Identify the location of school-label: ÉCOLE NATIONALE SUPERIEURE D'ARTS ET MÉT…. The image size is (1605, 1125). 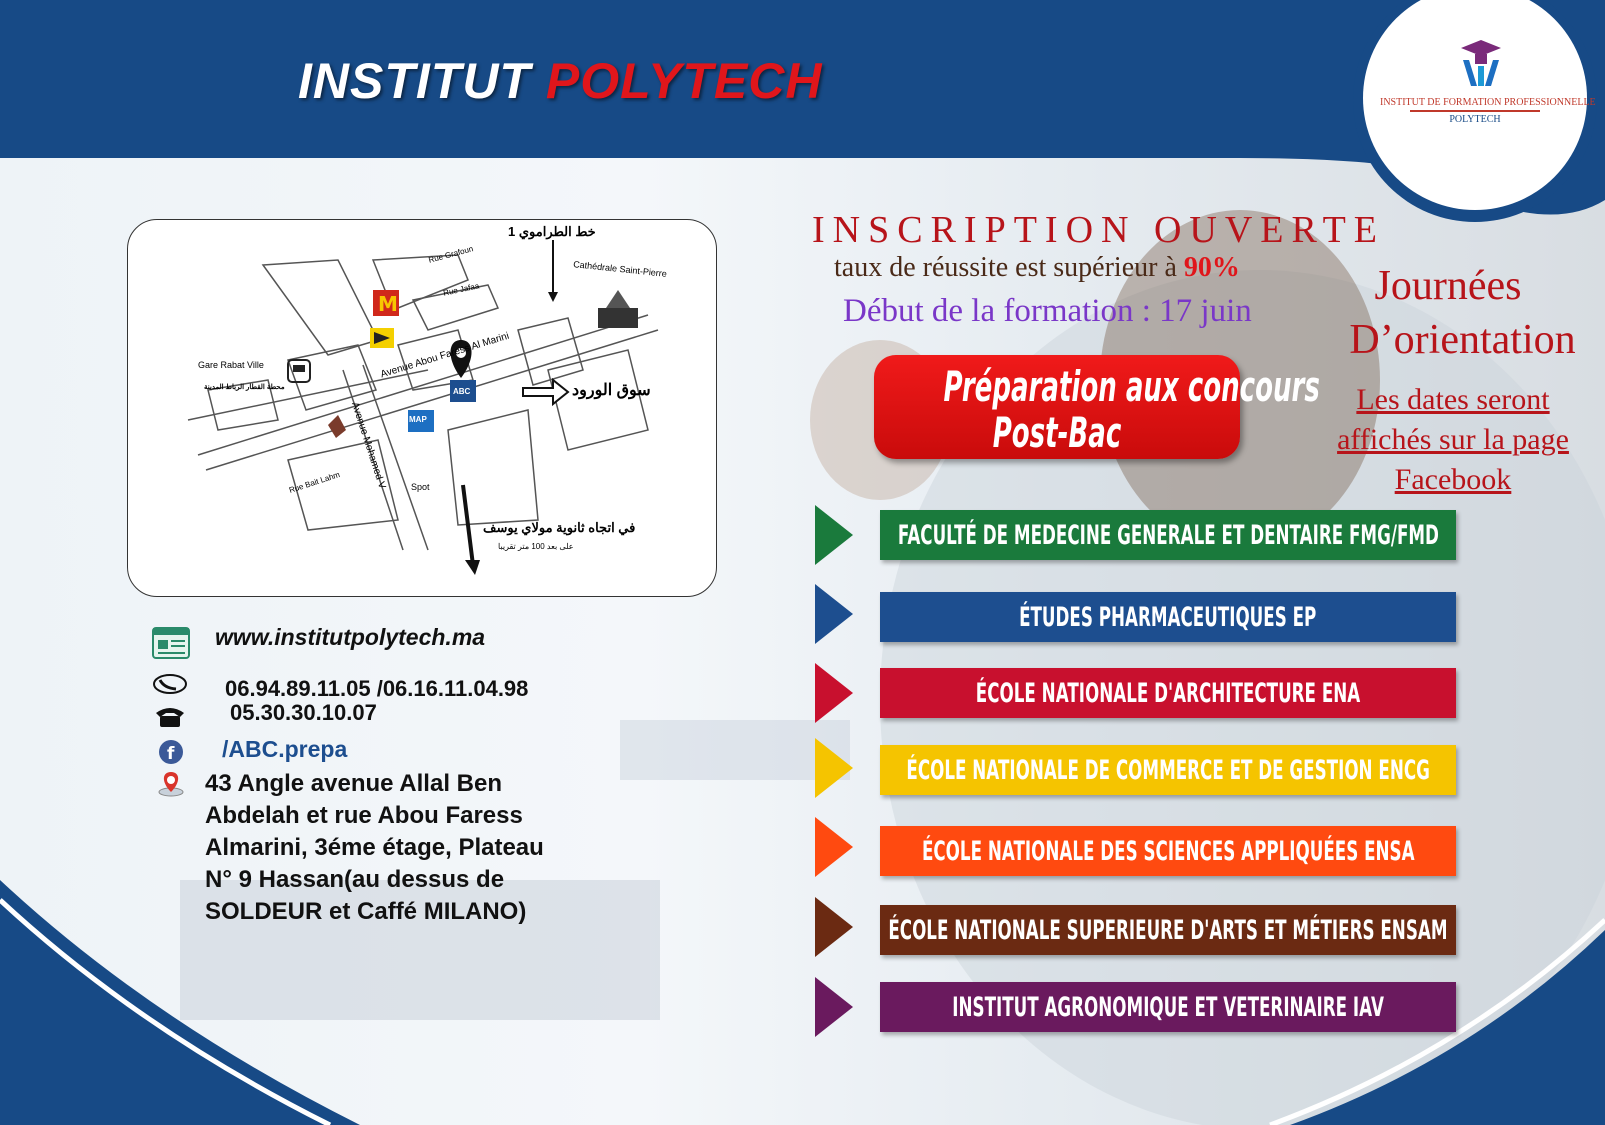
(1168, 930).